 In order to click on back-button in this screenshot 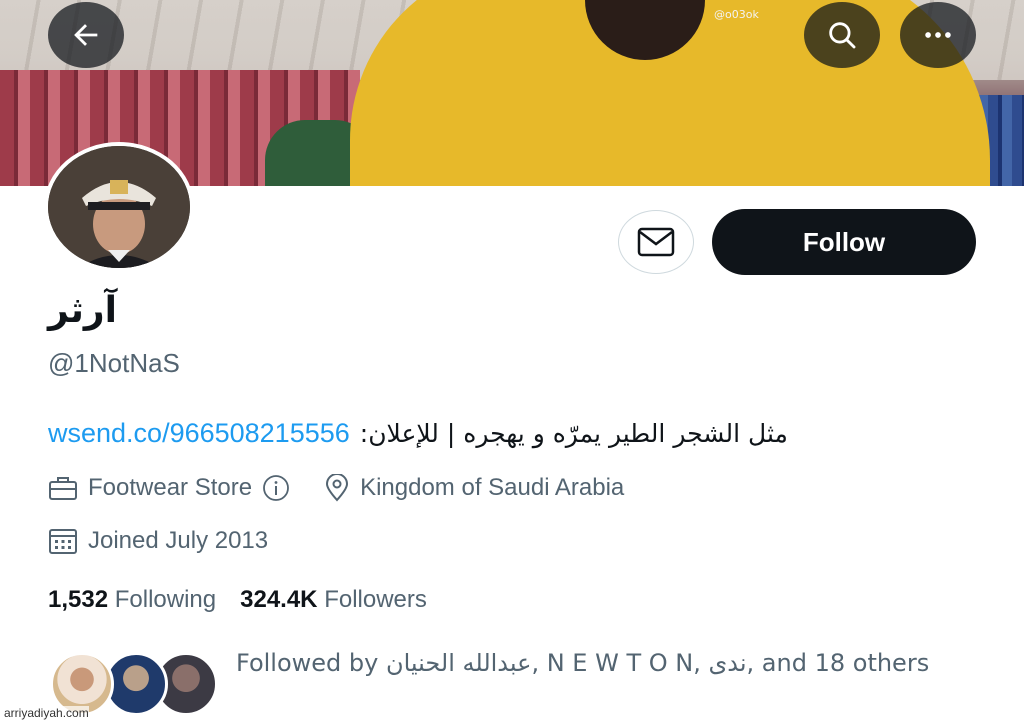, I will do `click(86, 35)`.